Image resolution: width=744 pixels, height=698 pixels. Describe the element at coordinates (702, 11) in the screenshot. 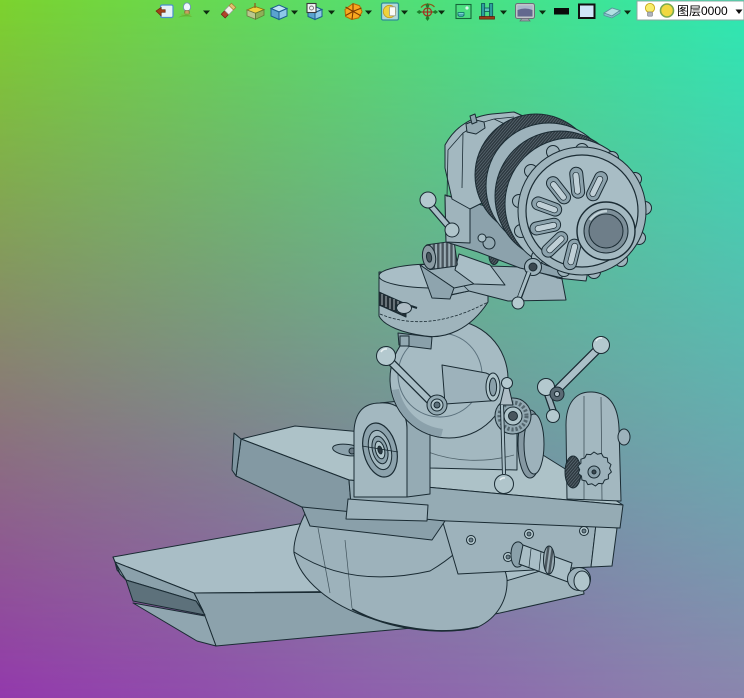

I see `svg-text: 图层0000` at that location.